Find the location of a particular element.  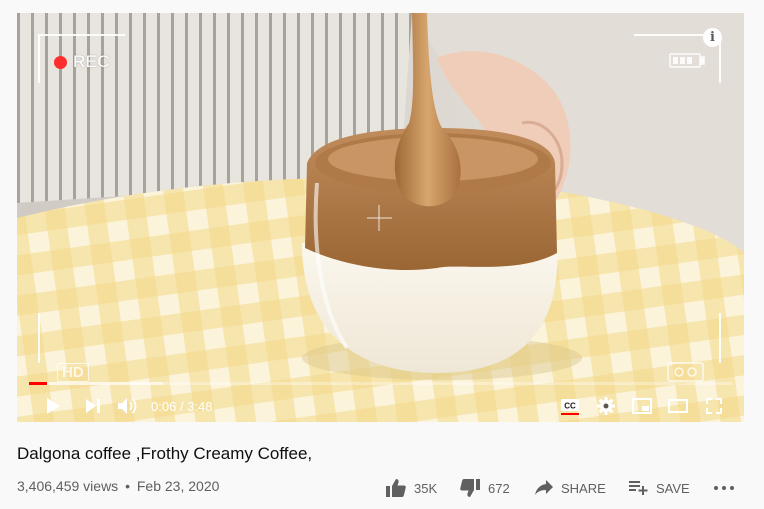

captions-icon: CC is located at coordinates (570, 407).